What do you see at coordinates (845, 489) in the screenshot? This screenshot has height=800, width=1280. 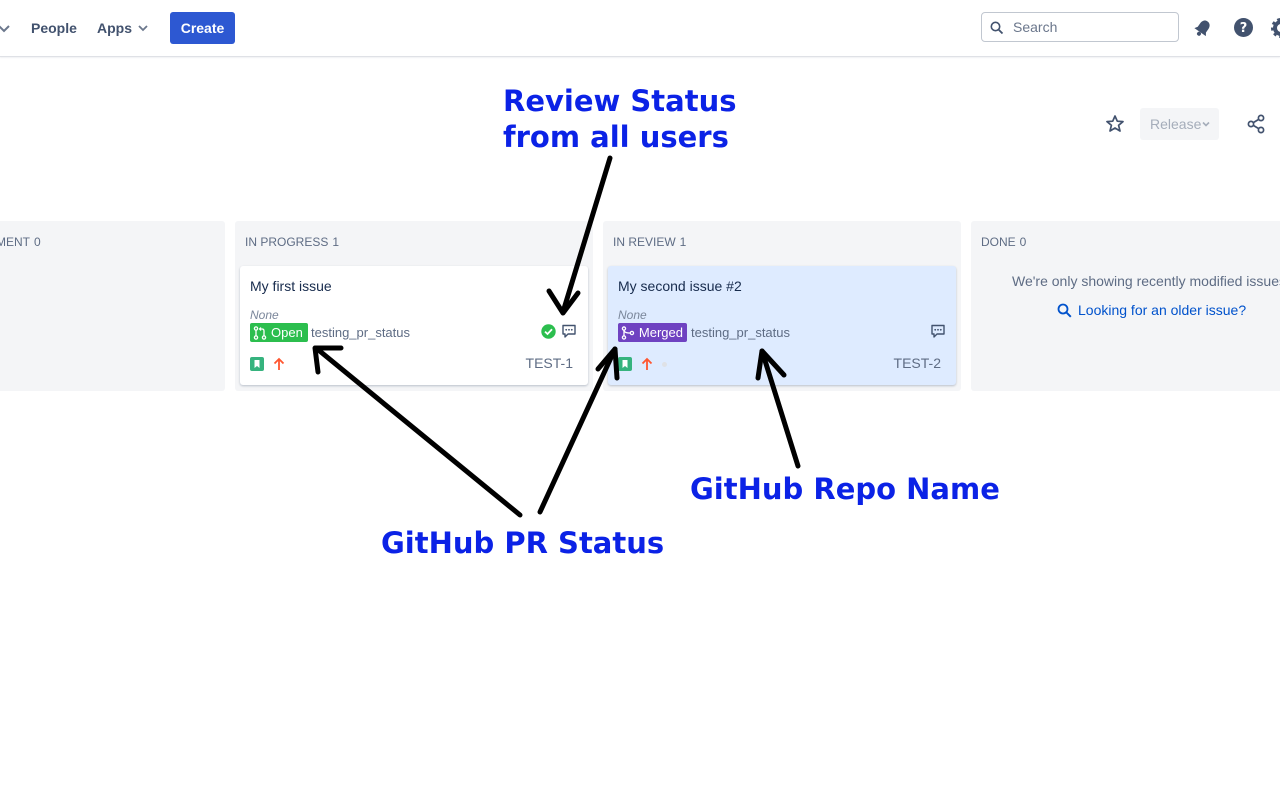 I see `annotation-repo-name: GitHub Repo Name` at bounding box center [845, 489].